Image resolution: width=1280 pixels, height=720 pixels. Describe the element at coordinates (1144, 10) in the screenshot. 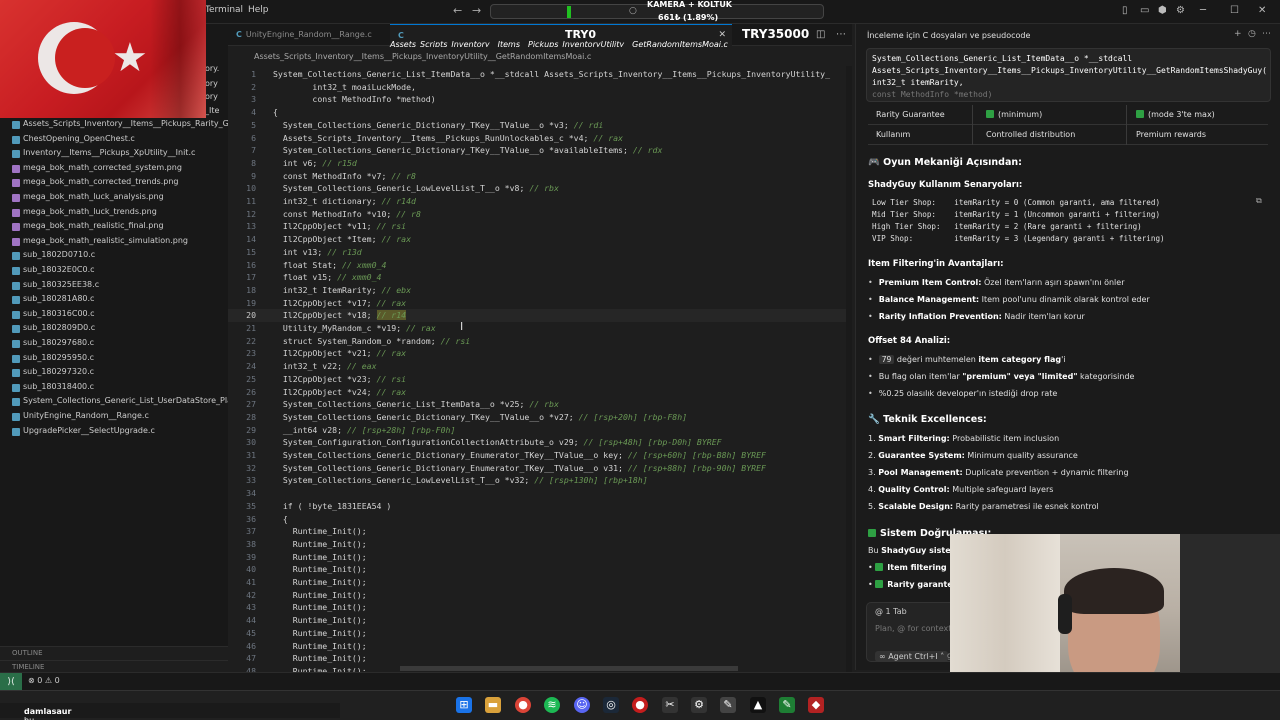

I see `toggle-panel-icon: ▭` at that location.